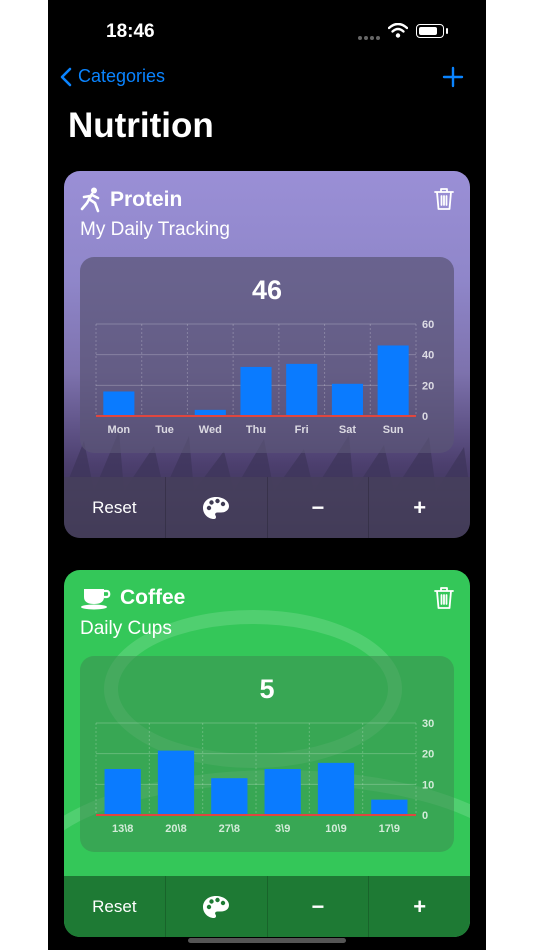 Image resolution: width=534 pixels, height=950 pixels. I want to click on card-header: Protein, so click(131, 200).